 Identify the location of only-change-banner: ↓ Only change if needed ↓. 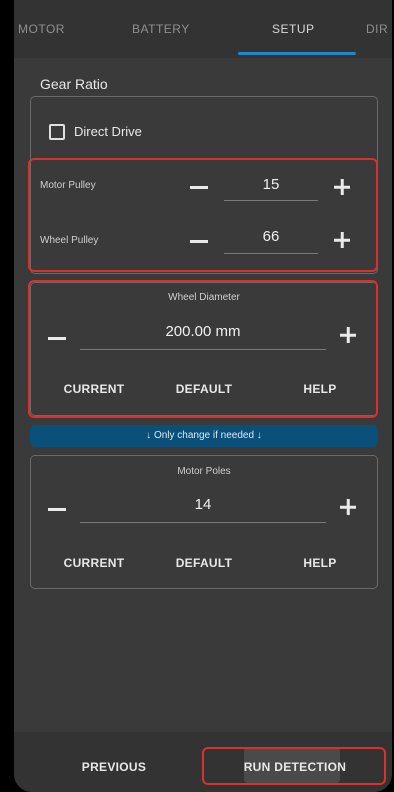
(204, 436).